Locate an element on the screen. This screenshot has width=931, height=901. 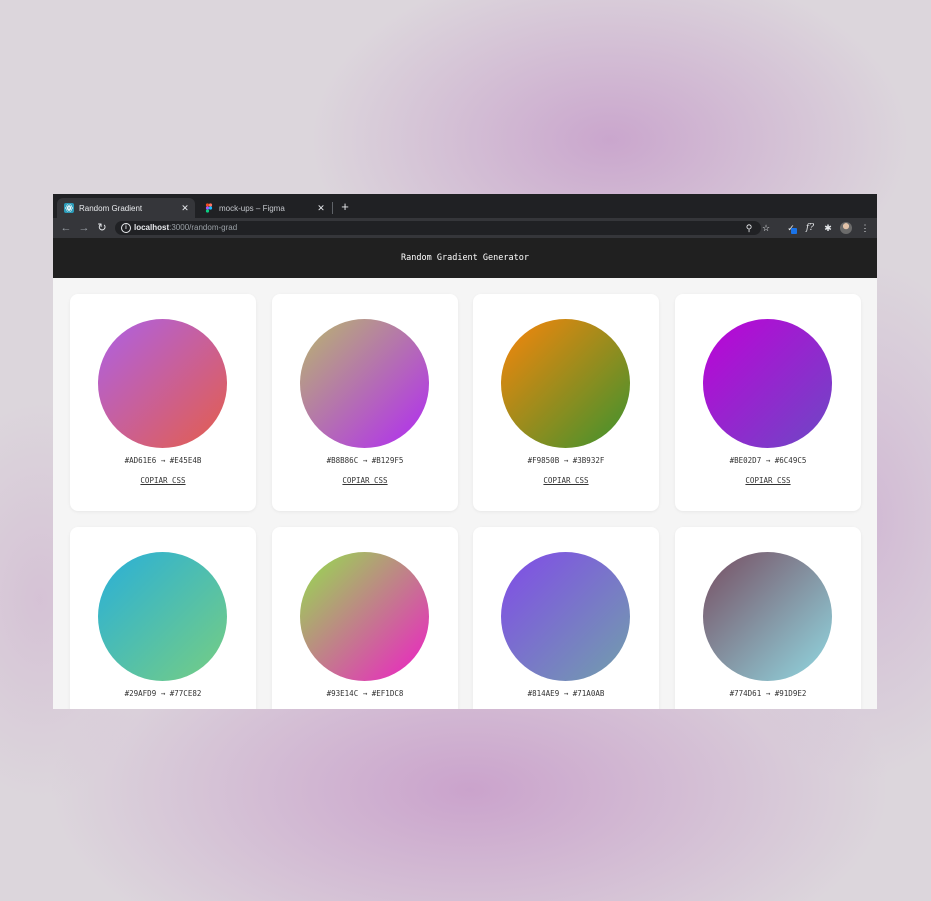
tab-title: Random Gradient is located at coordinates (111, 208).